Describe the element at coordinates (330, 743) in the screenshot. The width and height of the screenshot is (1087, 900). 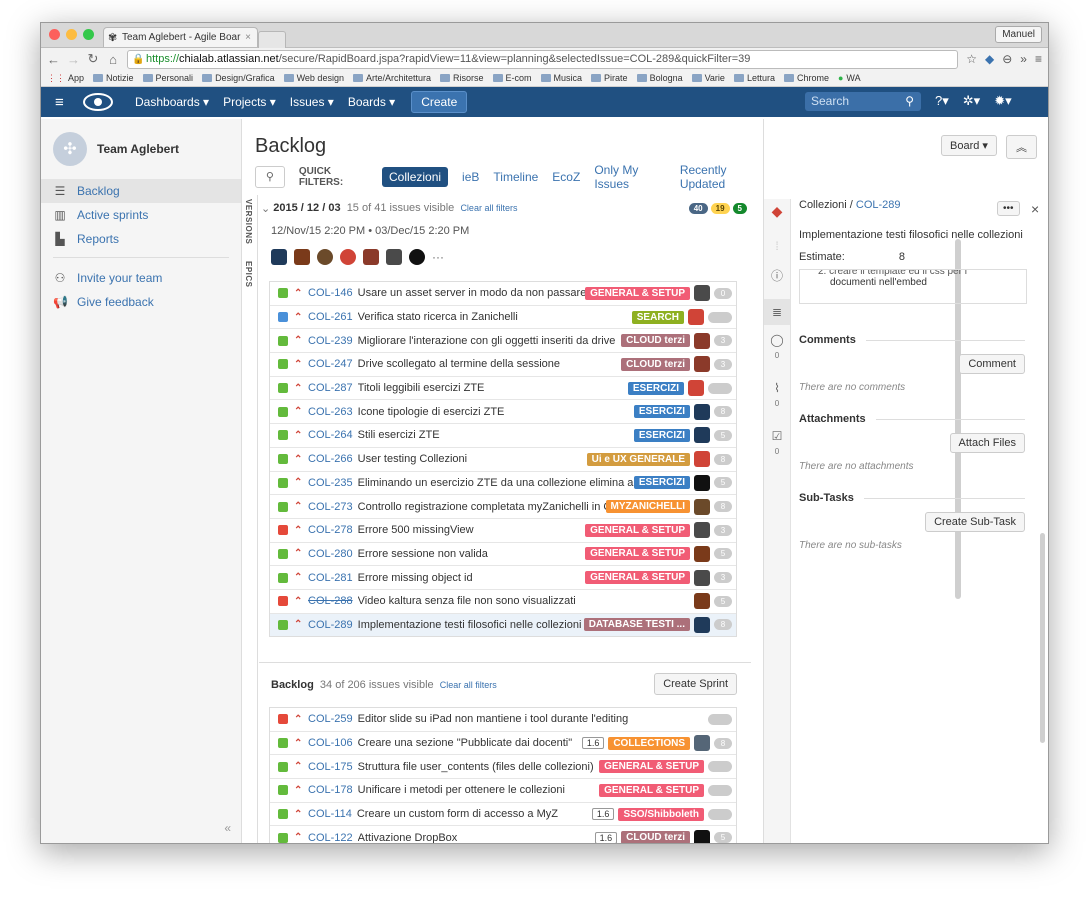
I see `issue-key: COL-106` at that location.